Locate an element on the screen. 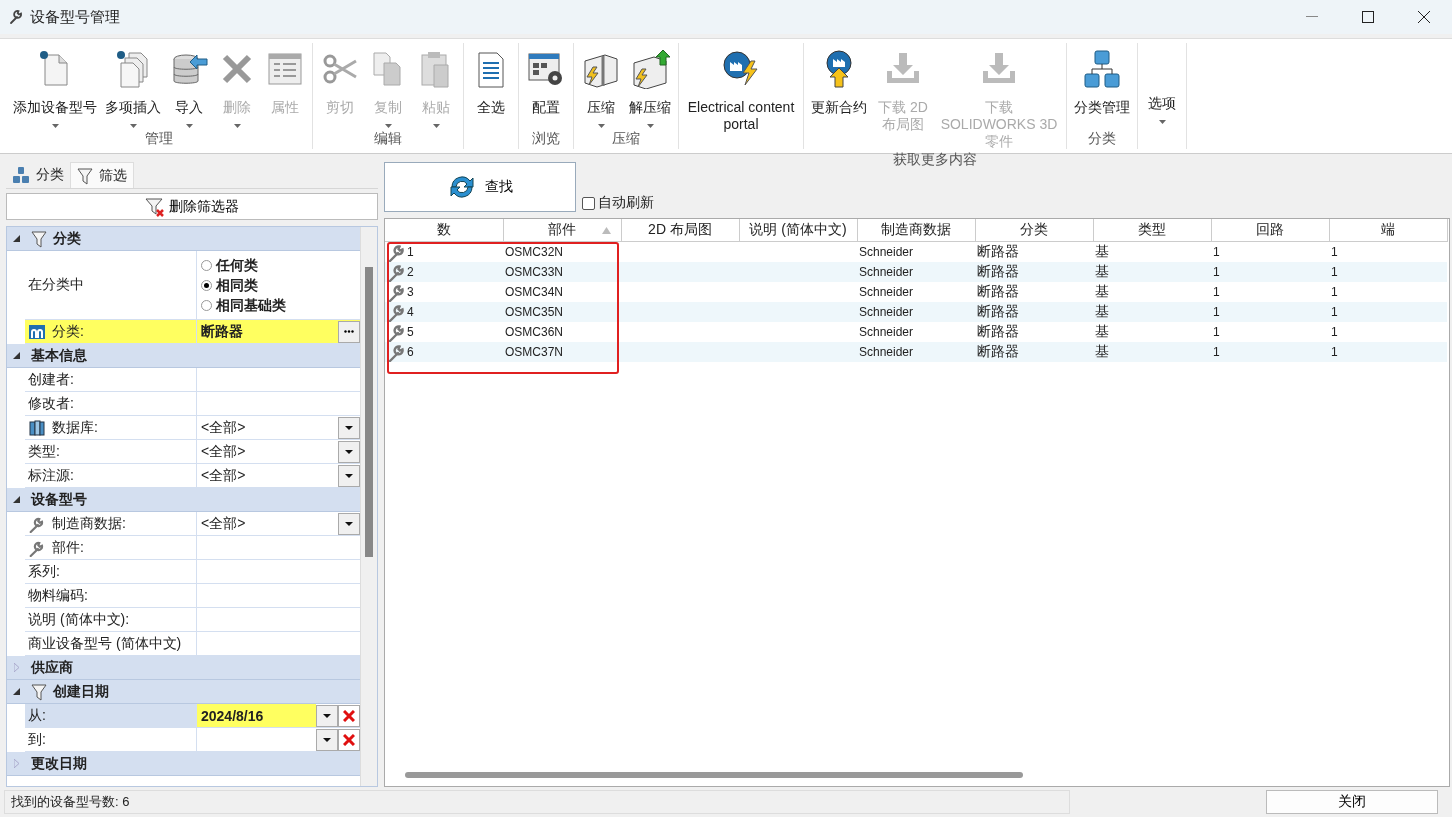 Image resolution: width=1452 pixels, height=817 pixels. field-label: 数据库: is located at coordinates (75, 427).